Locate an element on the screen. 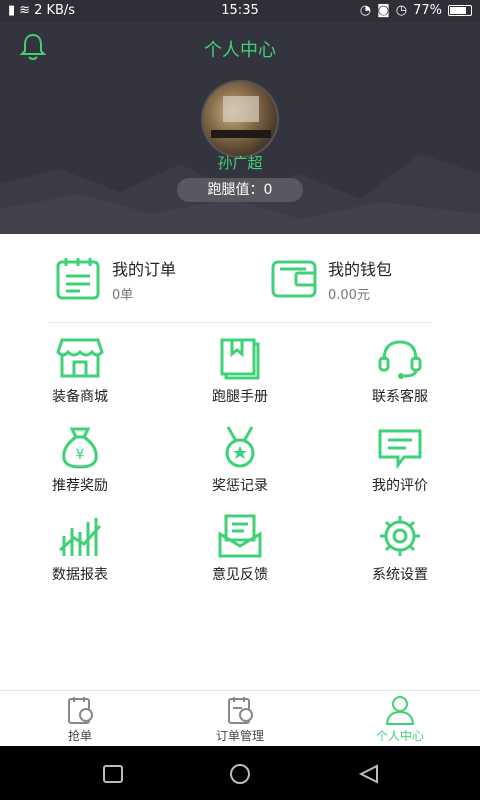 This screenshot has width=480, height=800. tab-grab-order-label: 抢单 is located at coordinates (79, 736).